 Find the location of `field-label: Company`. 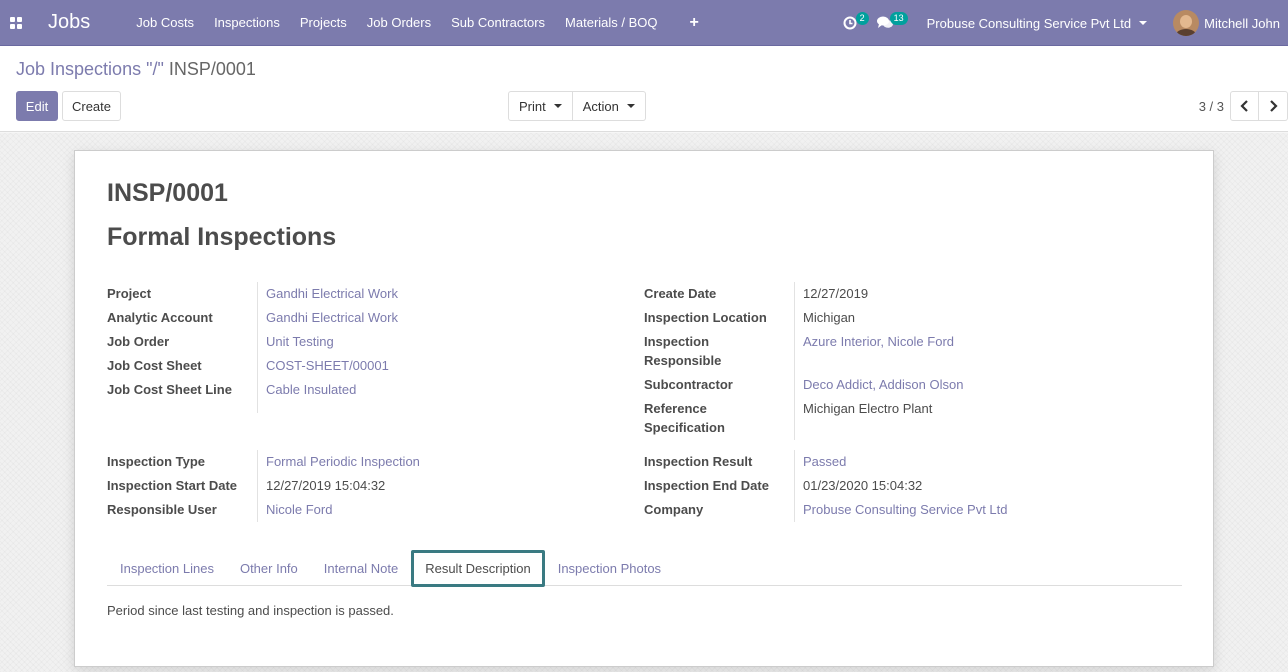

field-label: Company is located at coordinates (674, 509).